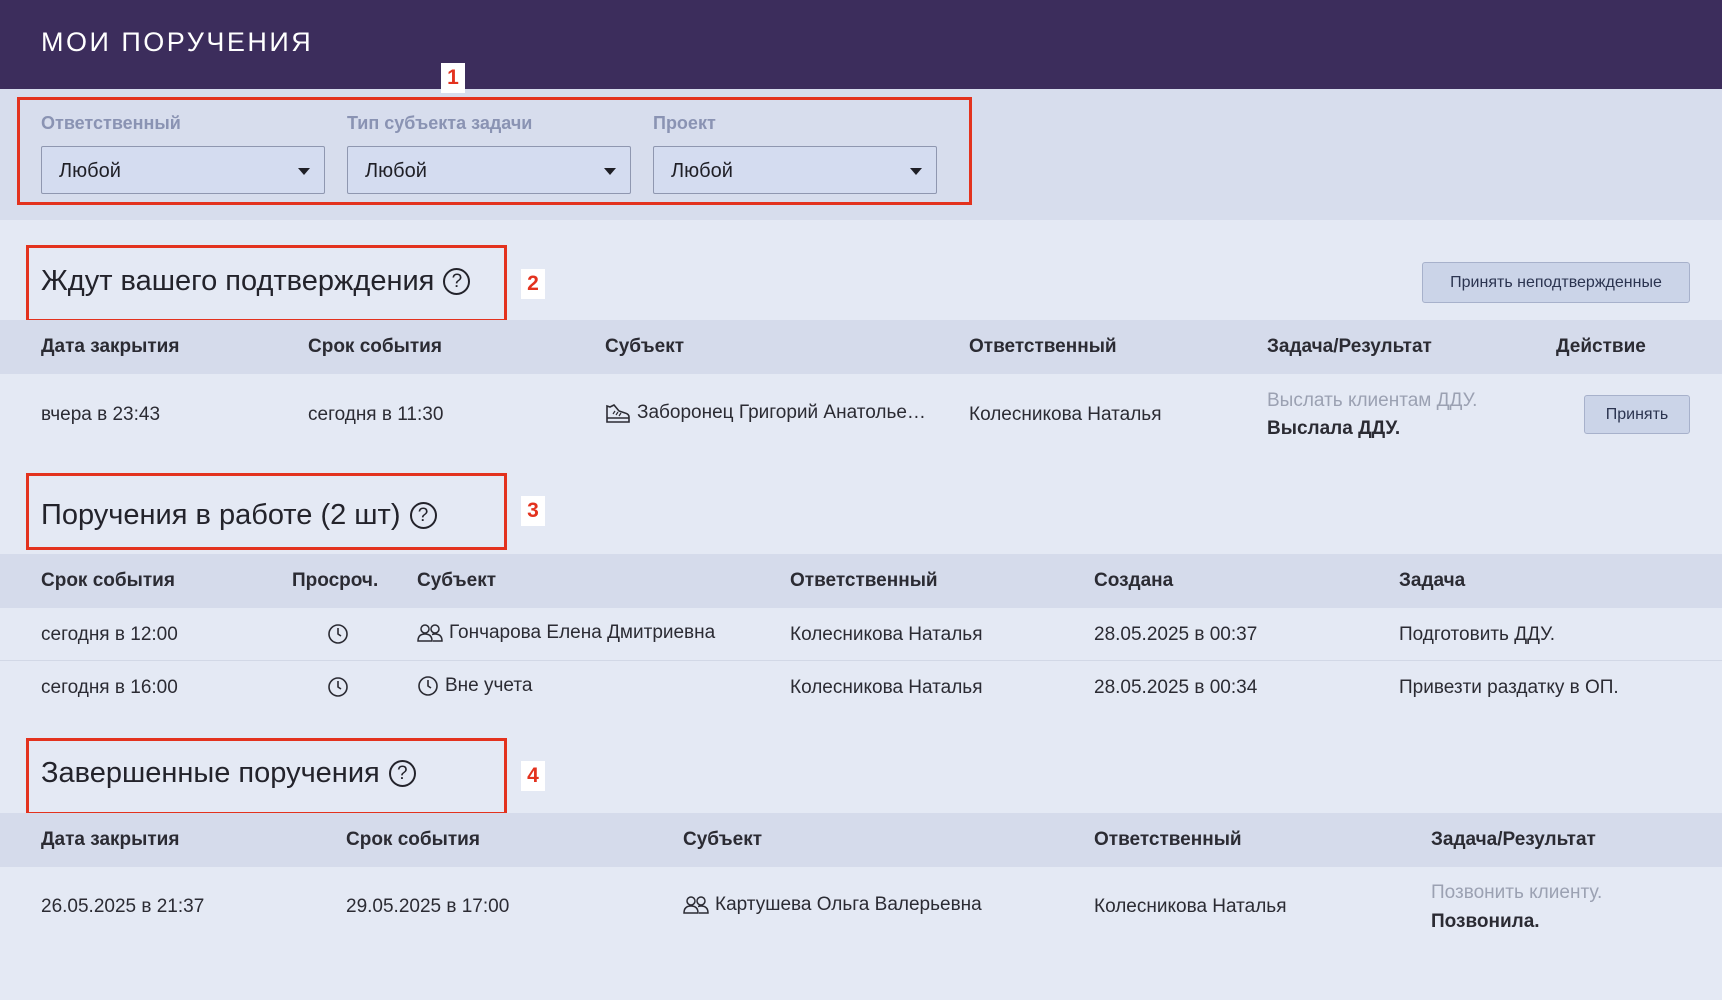 The height and width of the screenshot is (1000, 1722). What do you see at coordinates (376, 414) in the screenshot?
I see `due-date: сегодня в 11:30` at bounding box center [376, 414].